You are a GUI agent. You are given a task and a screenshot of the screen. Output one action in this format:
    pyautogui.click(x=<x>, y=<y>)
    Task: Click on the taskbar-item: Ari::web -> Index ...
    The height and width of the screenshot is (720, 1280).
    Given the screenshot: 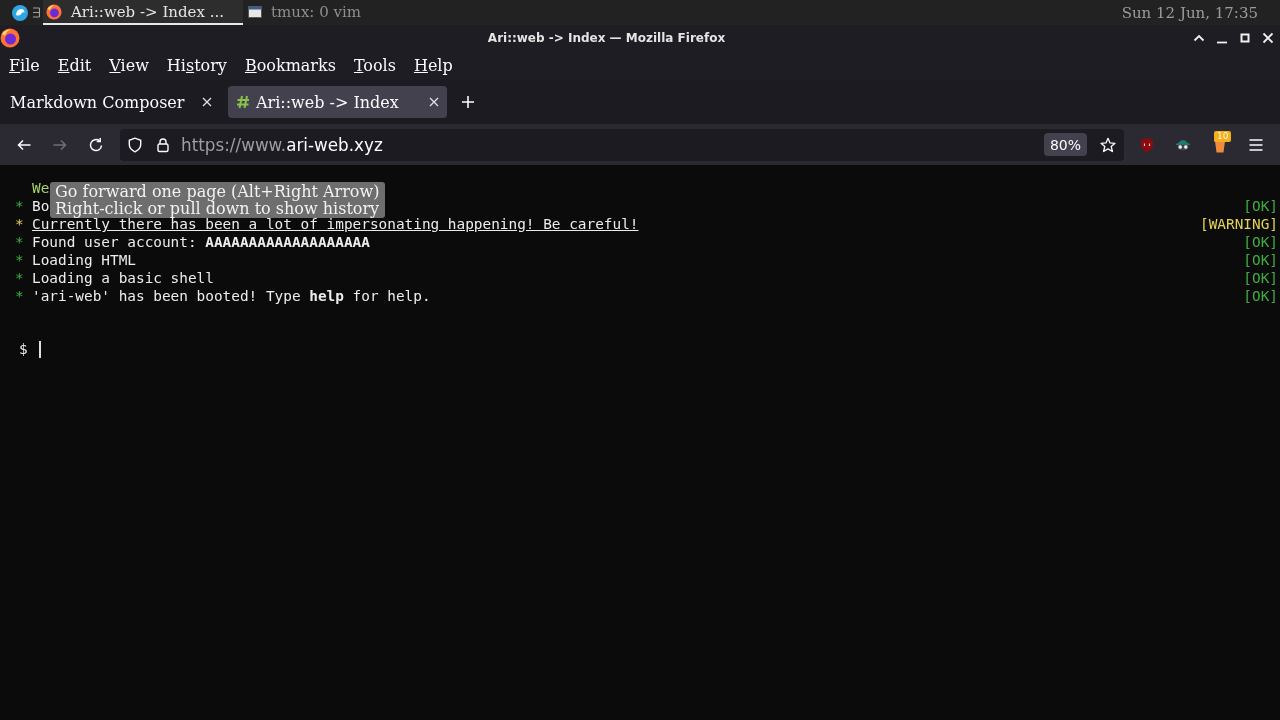 What is the action you would take?
    pyautogui.click(x=143, y=12)
    